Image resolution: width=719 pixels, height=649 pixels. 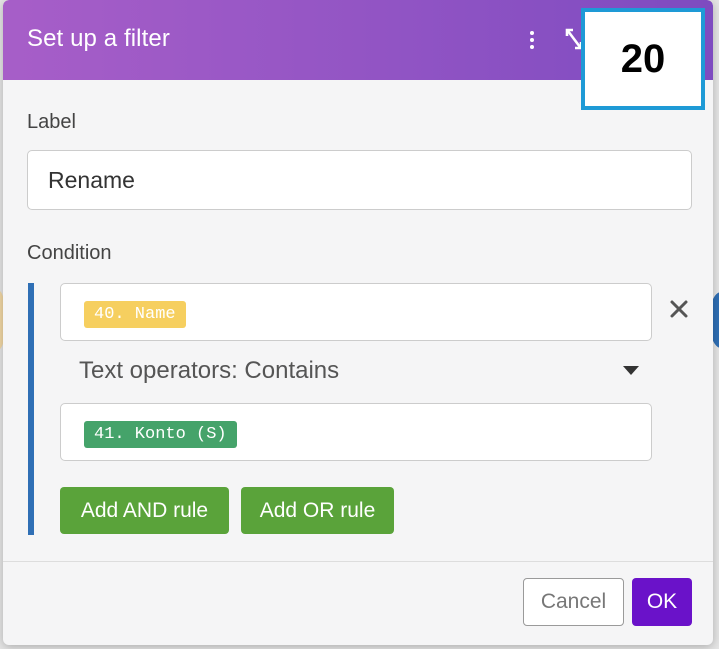 What do you see at coordinates (662, 602) in the screenshot?
I see `ok-button: OK` at bounding box center [662, 602].